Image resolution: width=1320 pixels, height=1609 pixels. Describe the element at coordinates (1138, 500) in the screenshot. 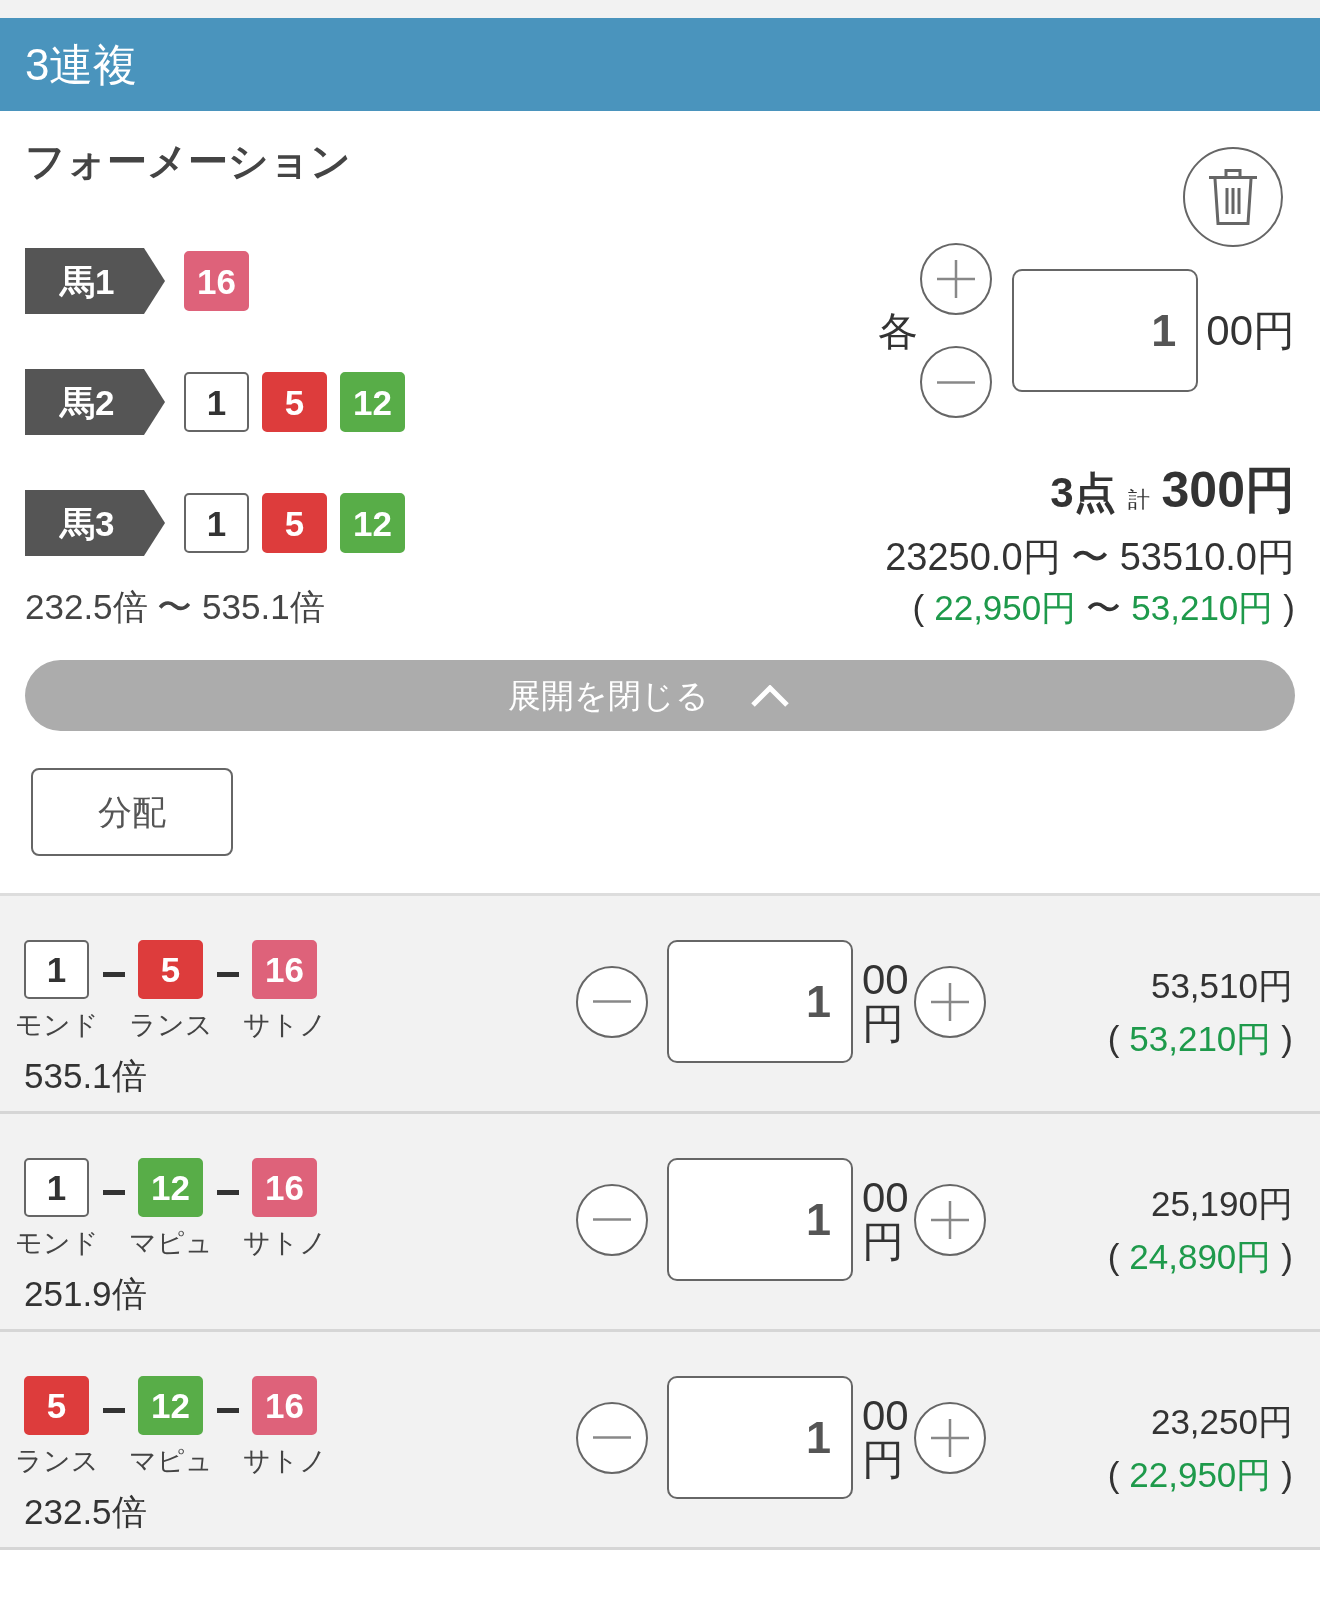

I see `total-label: 計` at that location.